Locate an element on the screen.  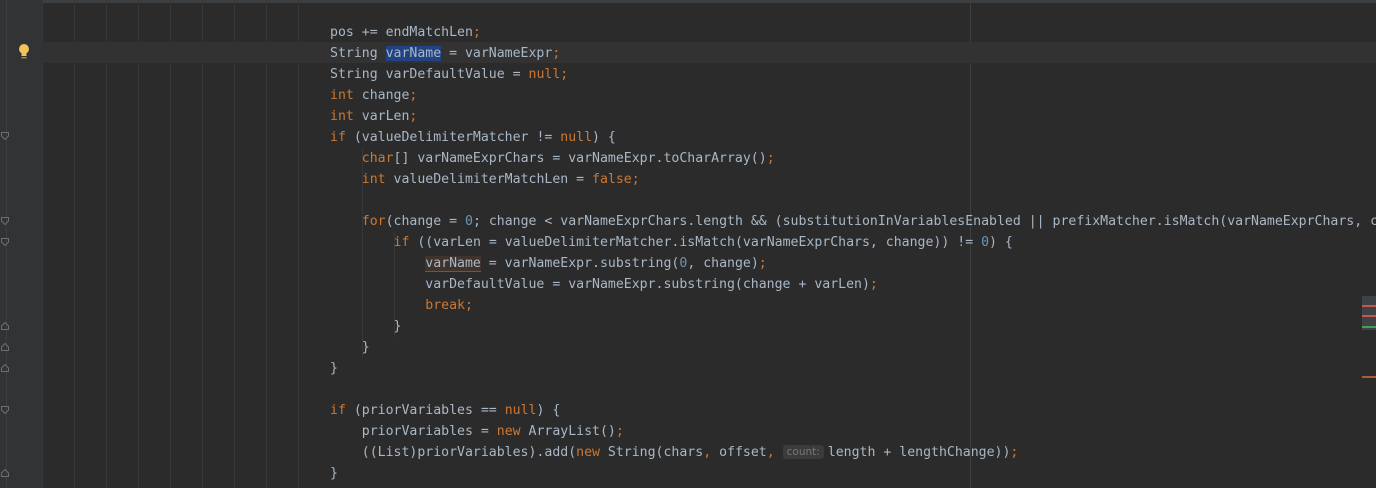
code-line: if (priorVariables == null) { is located at coordinates (445, 410).